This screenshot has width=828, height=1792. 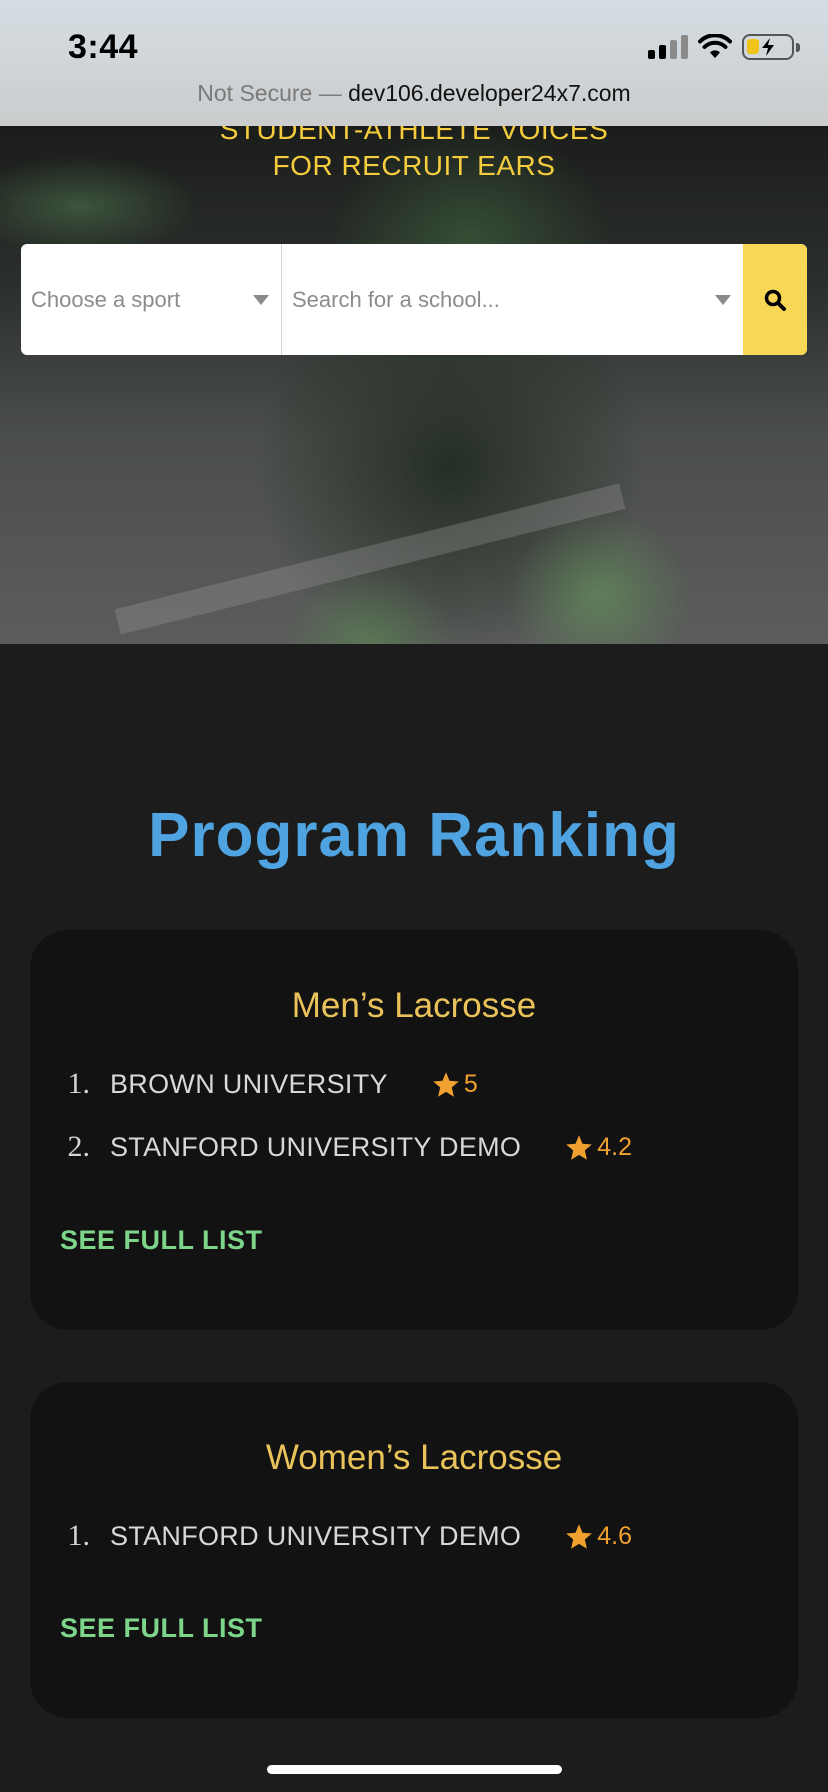 I want to click on ranking-item: 1. BROWN UNIVERSITY 5, so click(x=263, y=1084).